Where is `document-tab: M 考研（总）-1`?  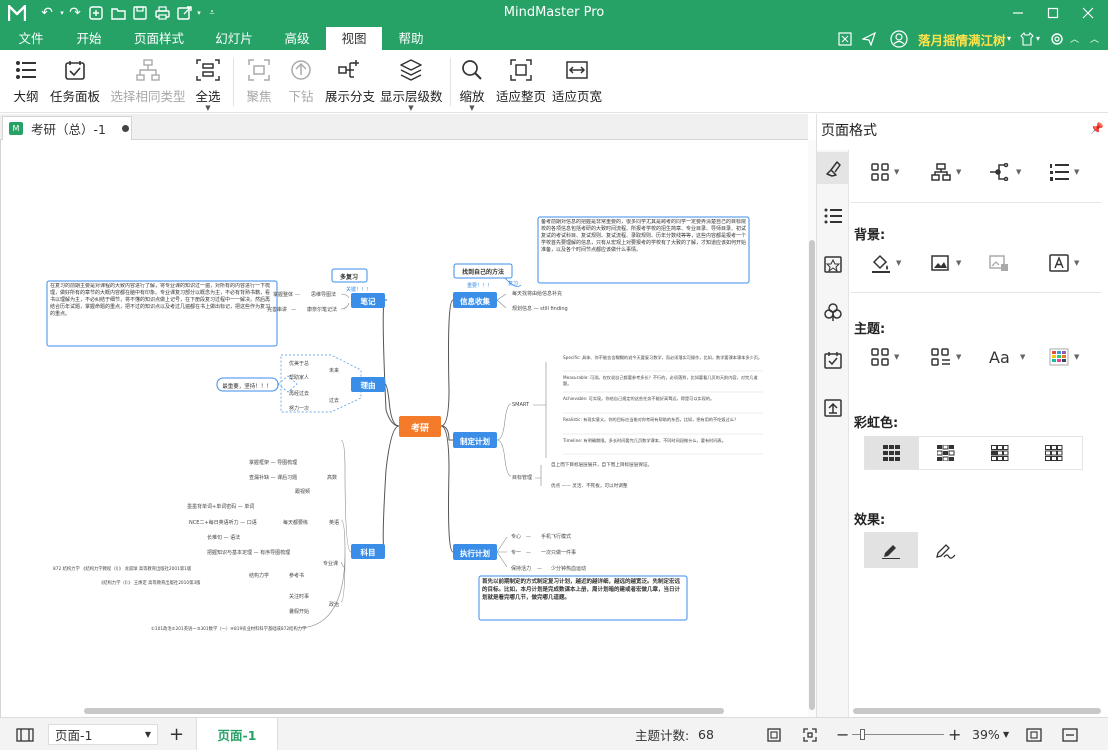 document-tab: M 考研（总）-1 is located at coordinates (67, 128).